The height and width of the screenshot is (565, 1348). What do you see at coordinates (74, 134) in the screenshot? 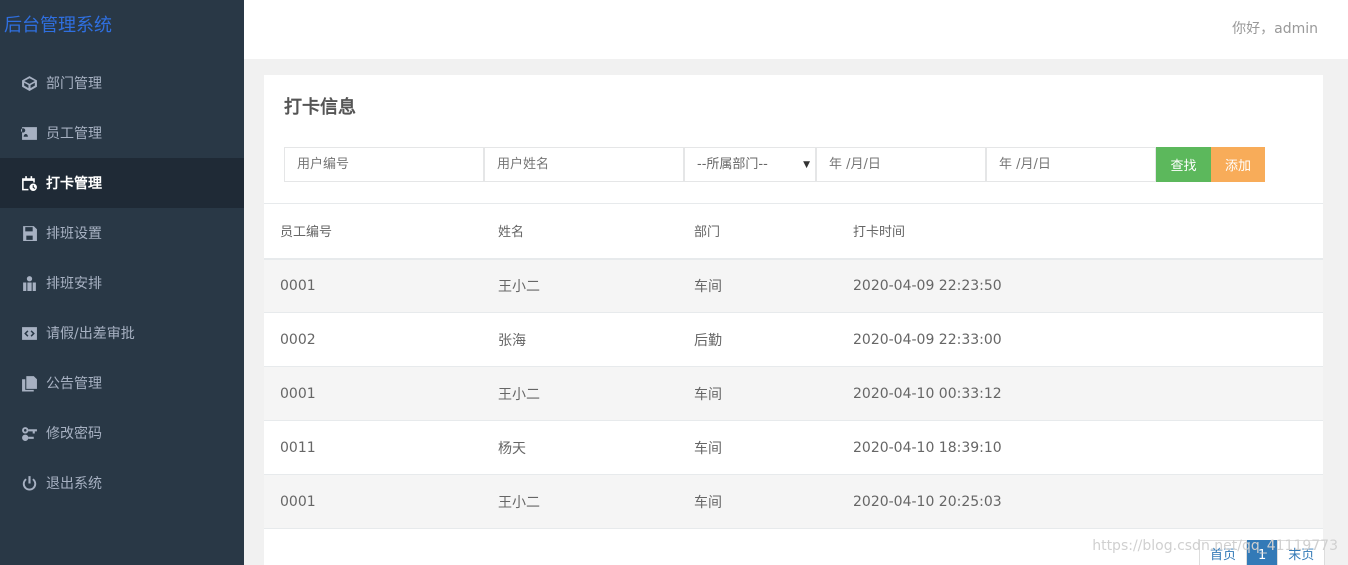
I see `sidebar-item-label: 员工管理` at bounding box center [74, 134].